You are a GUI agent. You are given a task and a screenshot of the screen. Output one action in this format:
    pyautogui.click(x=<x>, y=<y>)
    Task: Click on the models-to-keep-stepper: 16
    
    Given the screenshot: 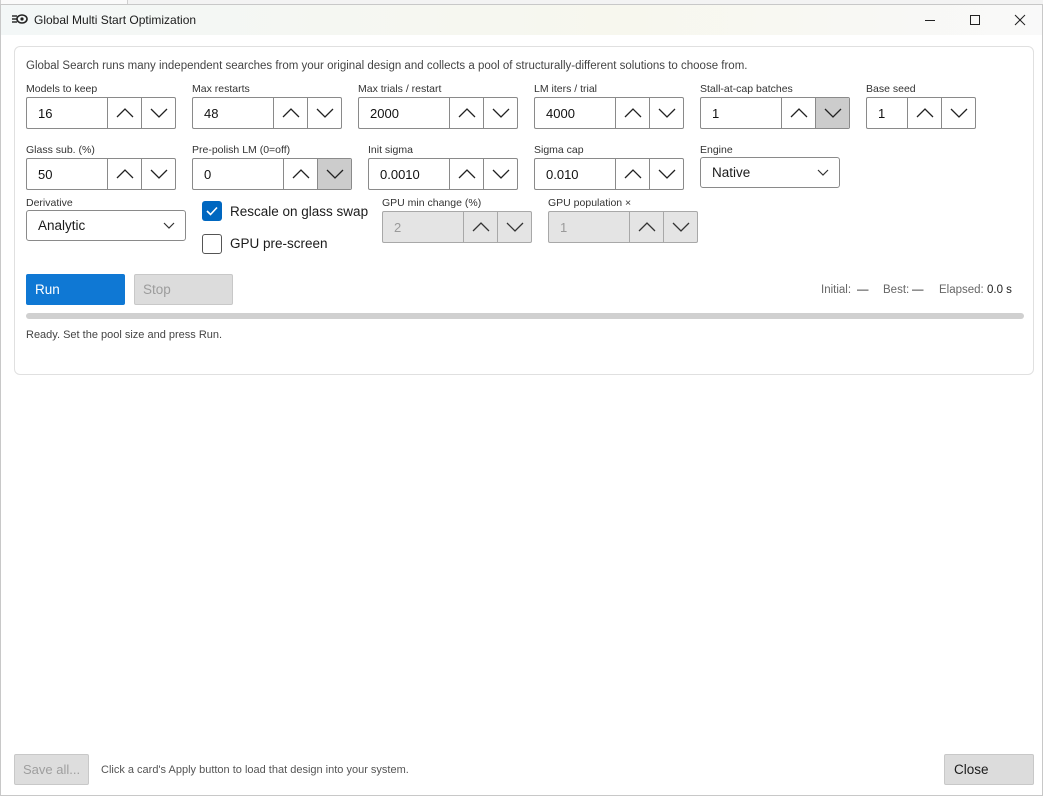 What is the action you would take?
    pyautogui.click(x=101, y=113)
    